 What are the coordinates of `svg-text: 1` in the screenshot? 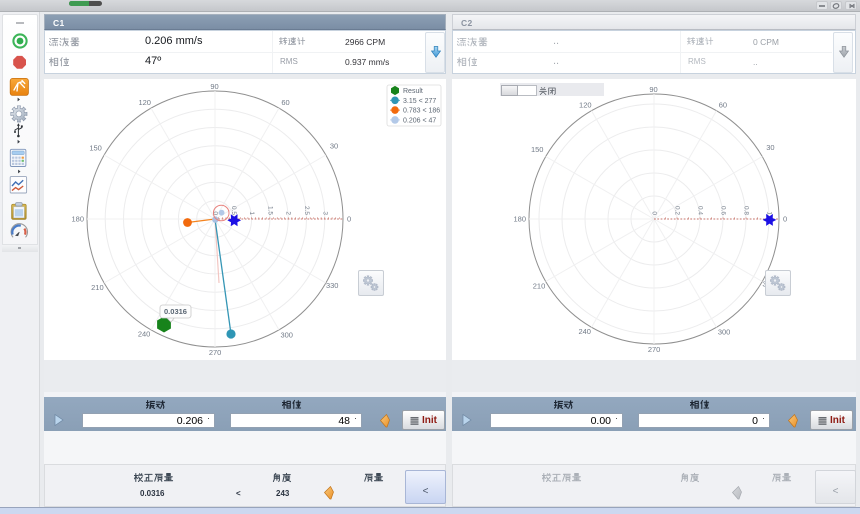 It's located at (251, 213).